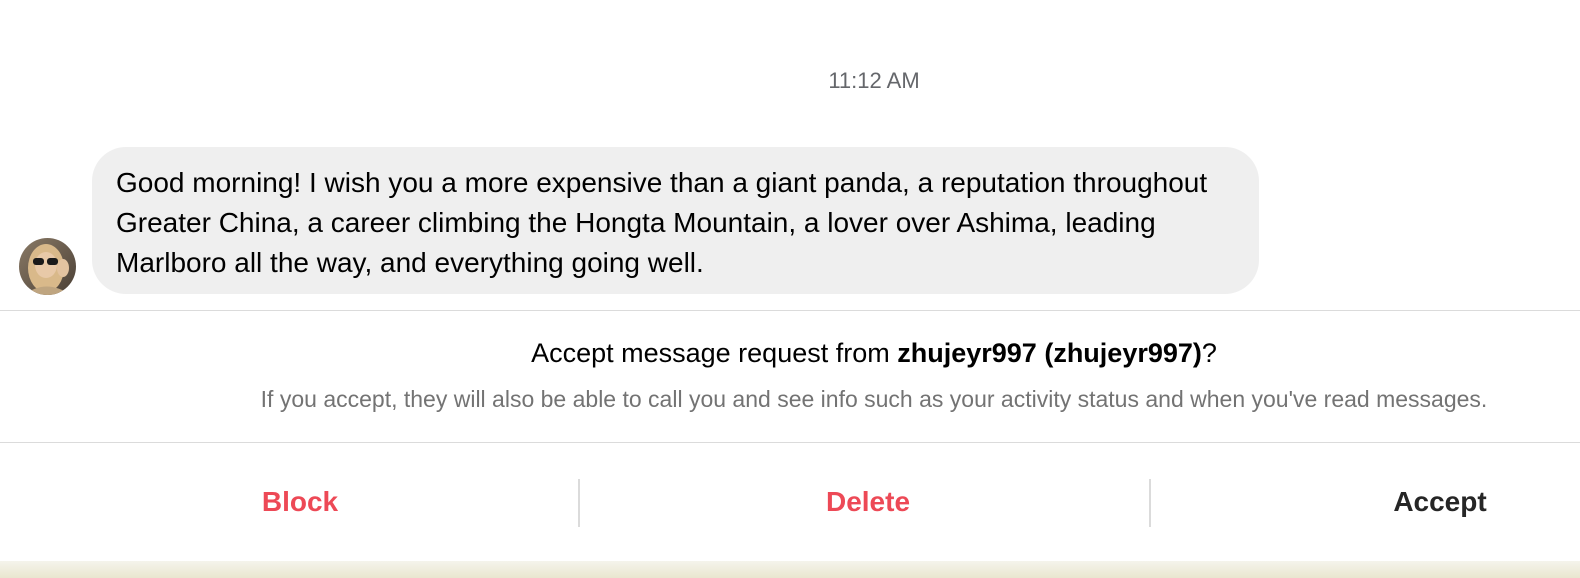 This screenshot has height=578, width=1580. What do you see at coordinates (1440, 502) in the screenshot?
I see `accept-button: Accept` at bounding box center [1440, 502].